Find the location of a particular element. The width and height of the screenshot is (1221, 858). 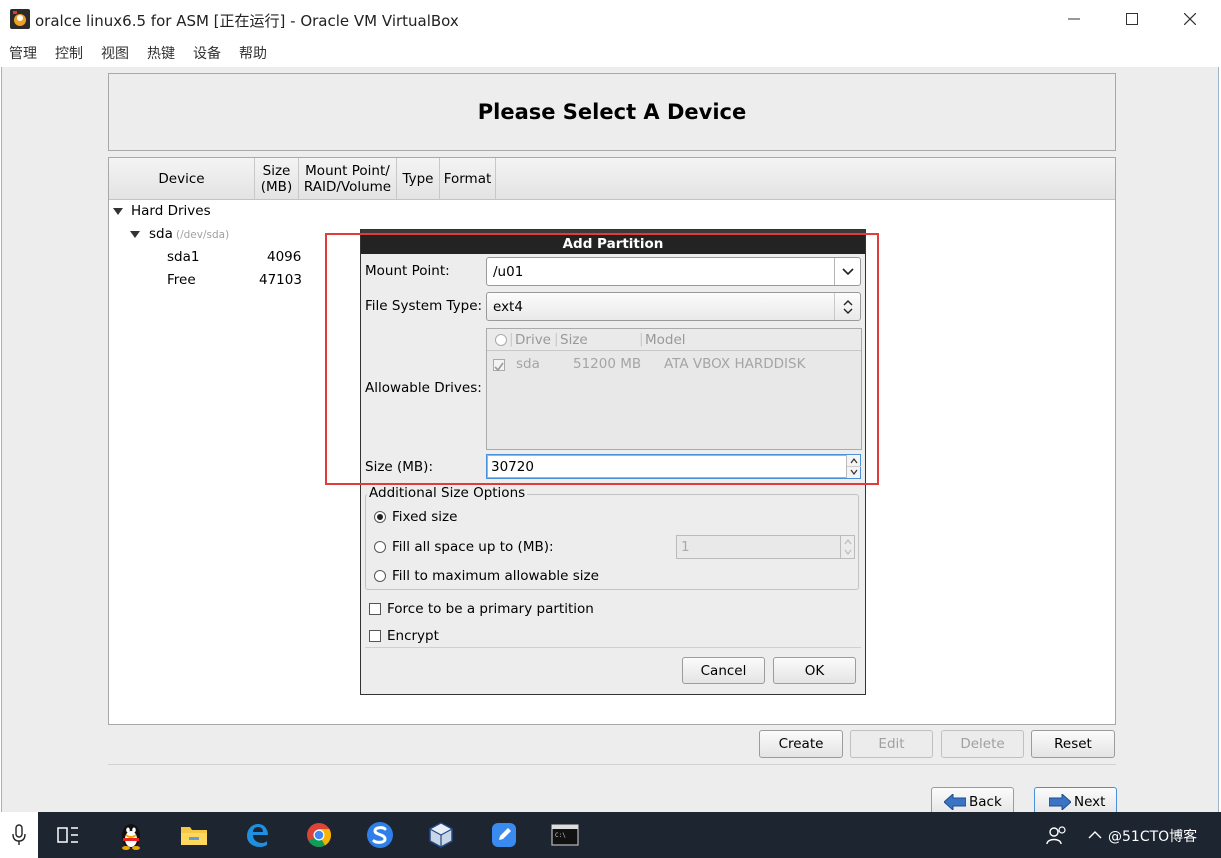

drive-checkbox is located at coordinates (499, 365).